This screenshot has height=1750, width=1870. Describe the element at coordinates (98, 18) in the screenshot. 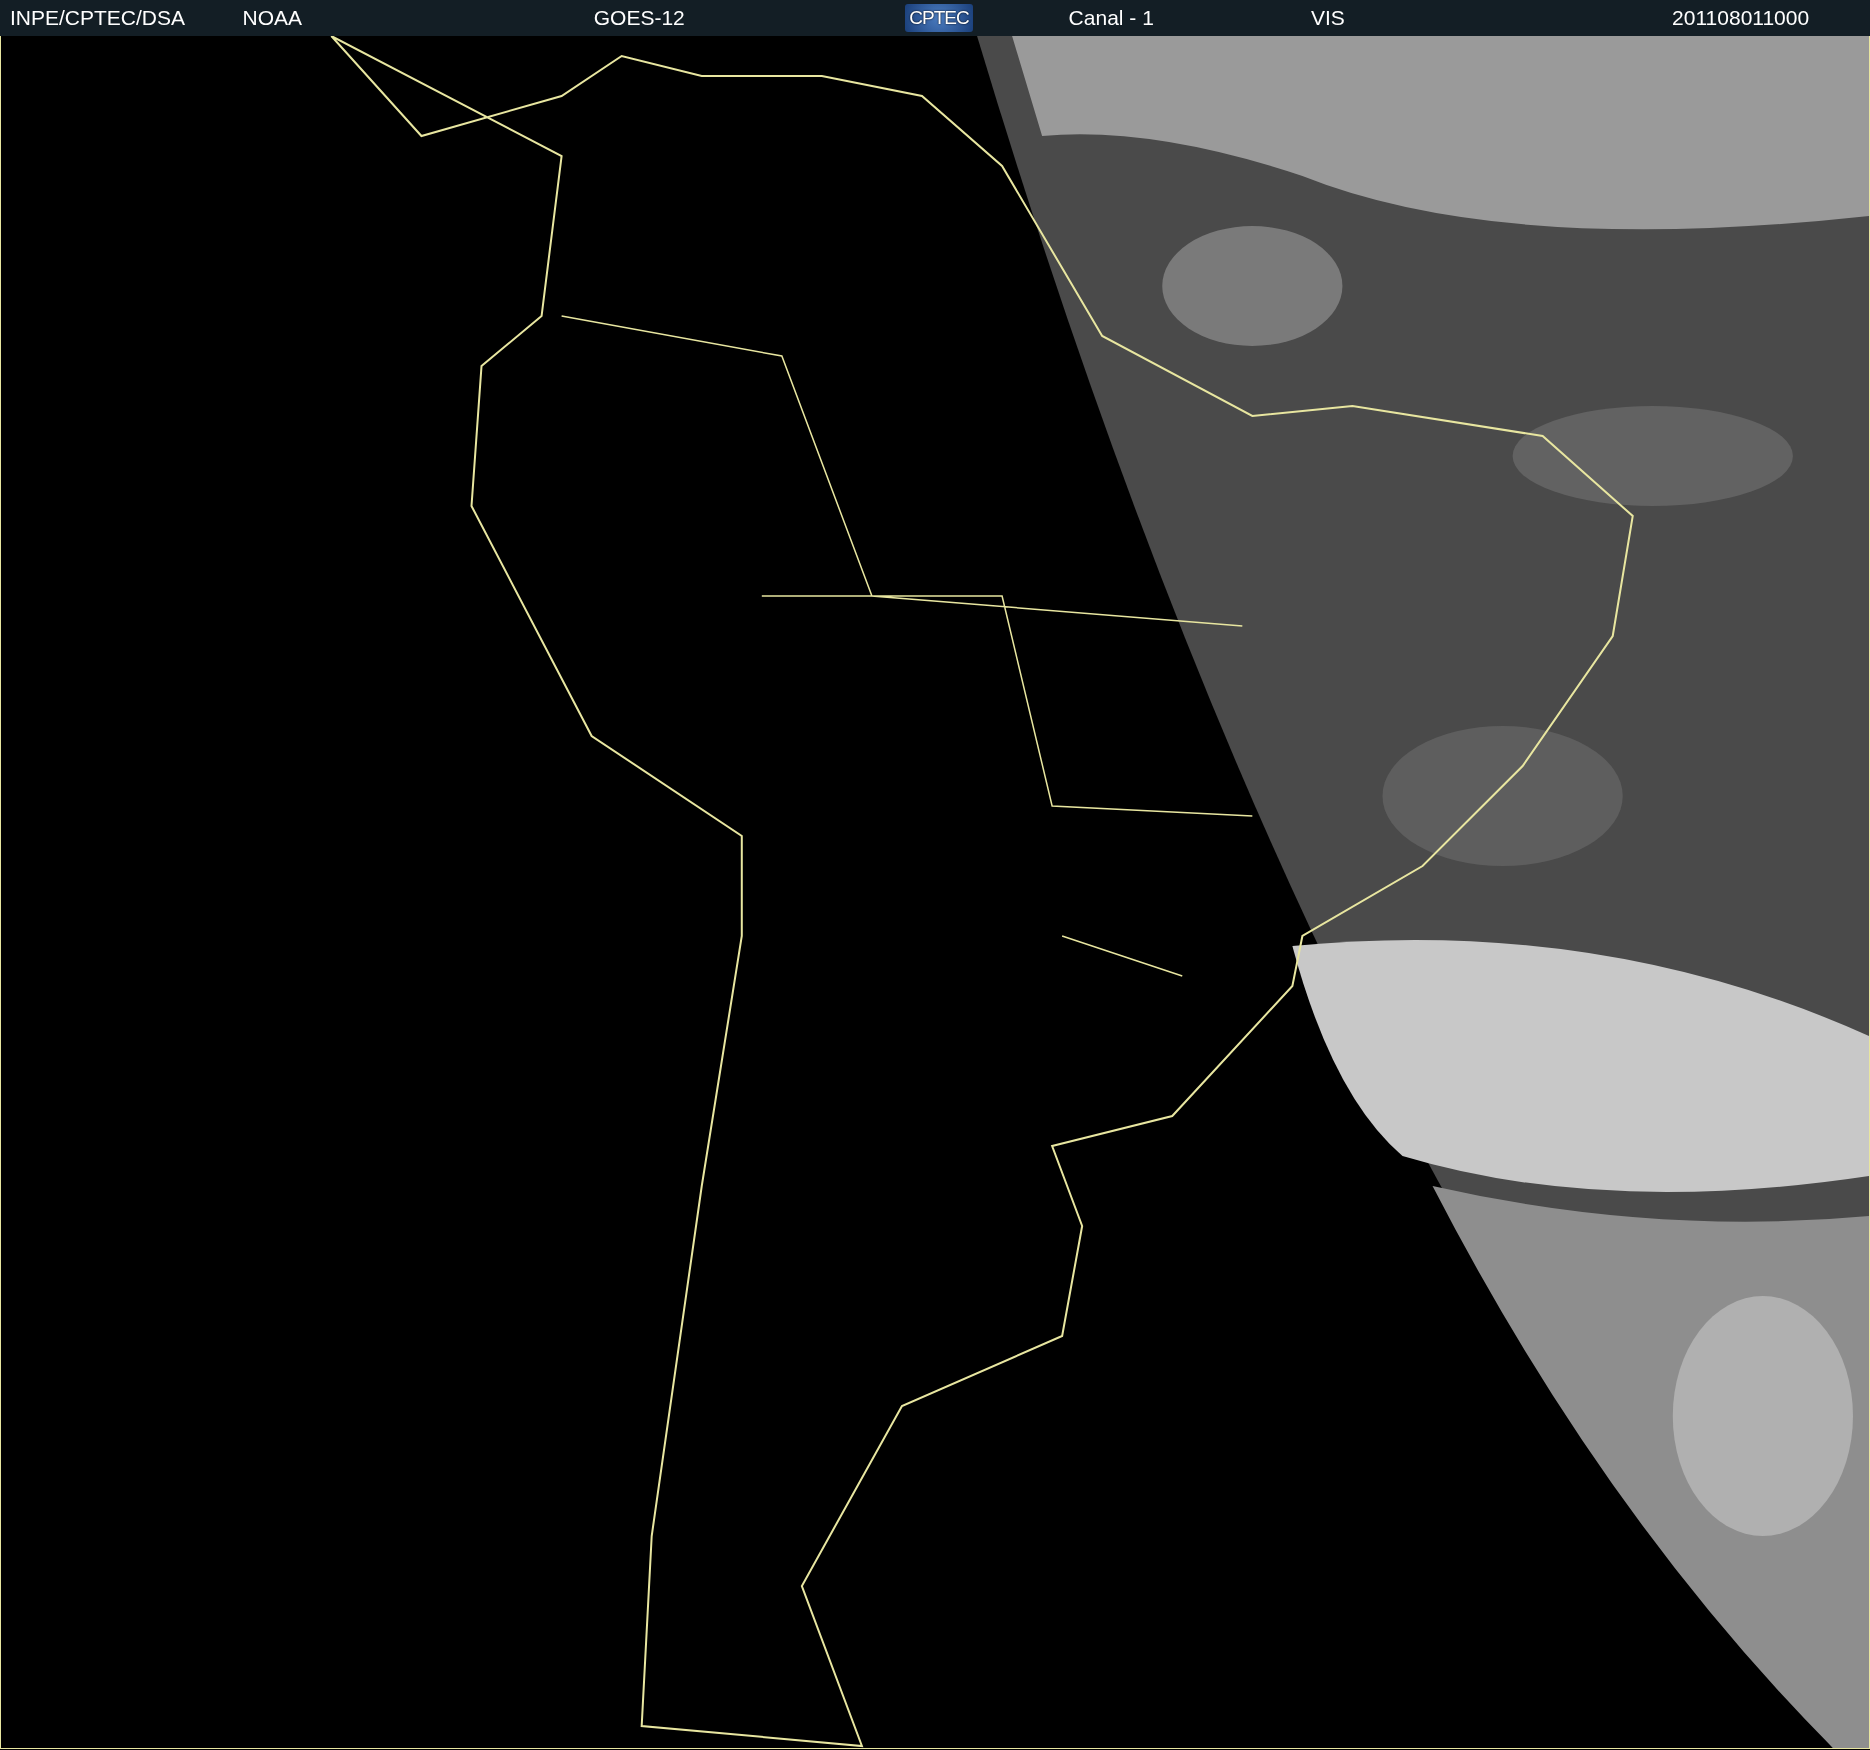

I see `header-label: INPE/CPTEC/DSA` at that location.